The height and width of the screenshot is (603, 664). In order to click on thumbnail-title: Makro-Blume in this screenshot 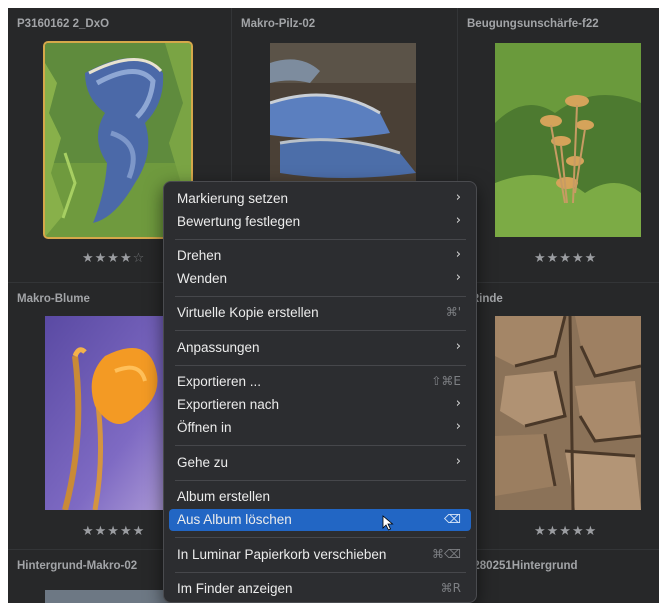, I will do `click(53, 299)`.